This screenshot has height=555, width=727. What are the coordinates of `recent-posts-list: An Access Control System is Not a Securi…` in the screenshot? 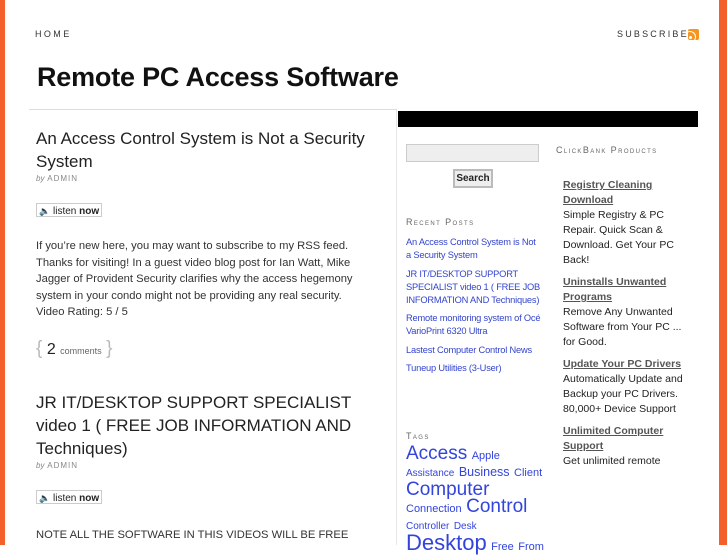 It's located at (473, 308).